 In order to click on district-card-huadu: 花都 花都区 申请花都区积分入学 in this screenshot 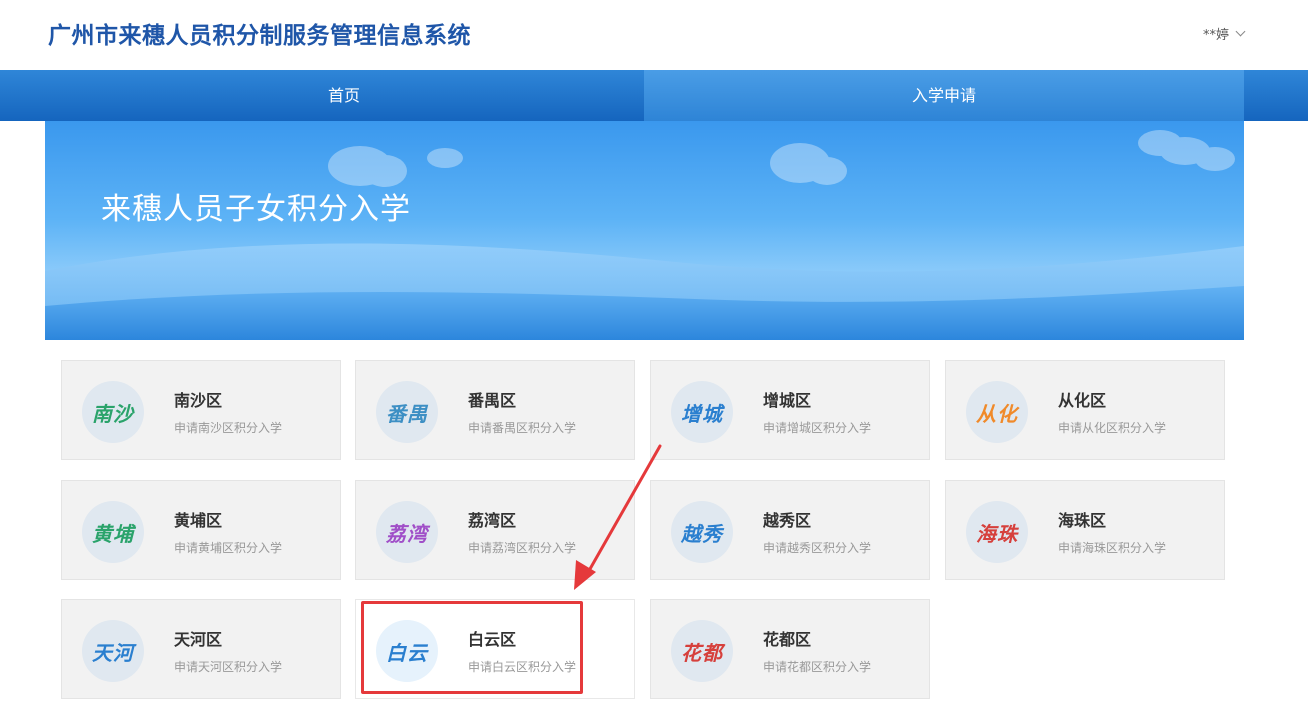, I will do `click(790, 649)`.